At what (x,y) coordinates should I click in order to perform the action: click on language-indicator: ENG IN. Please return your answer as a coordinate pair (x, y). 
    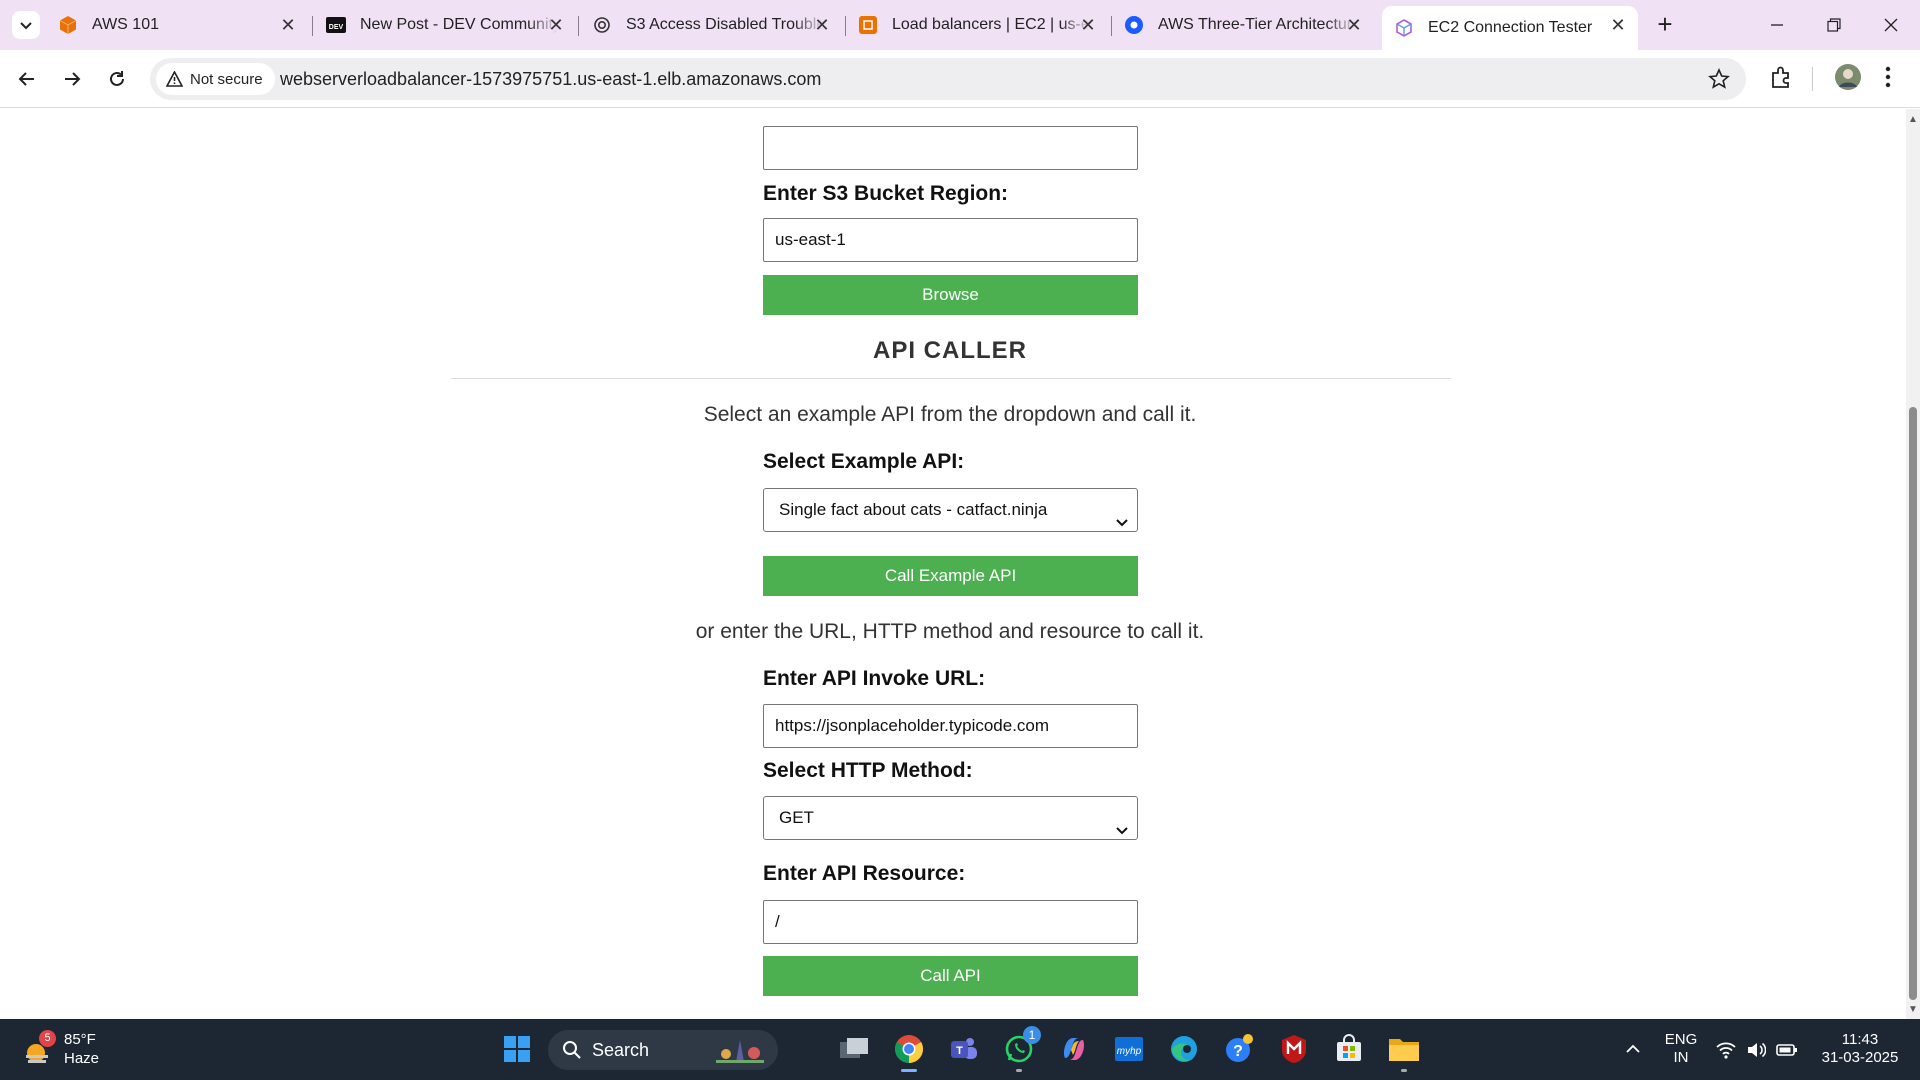
    Looking at the image, I should click on (1681, 1049).